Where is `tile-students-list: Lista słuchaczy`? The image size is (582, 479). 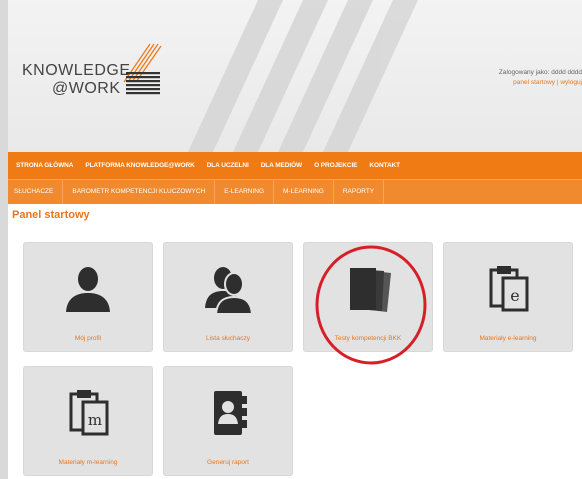 tile-students-list: Lista słuchaczy is located at coordinates (228, 297).